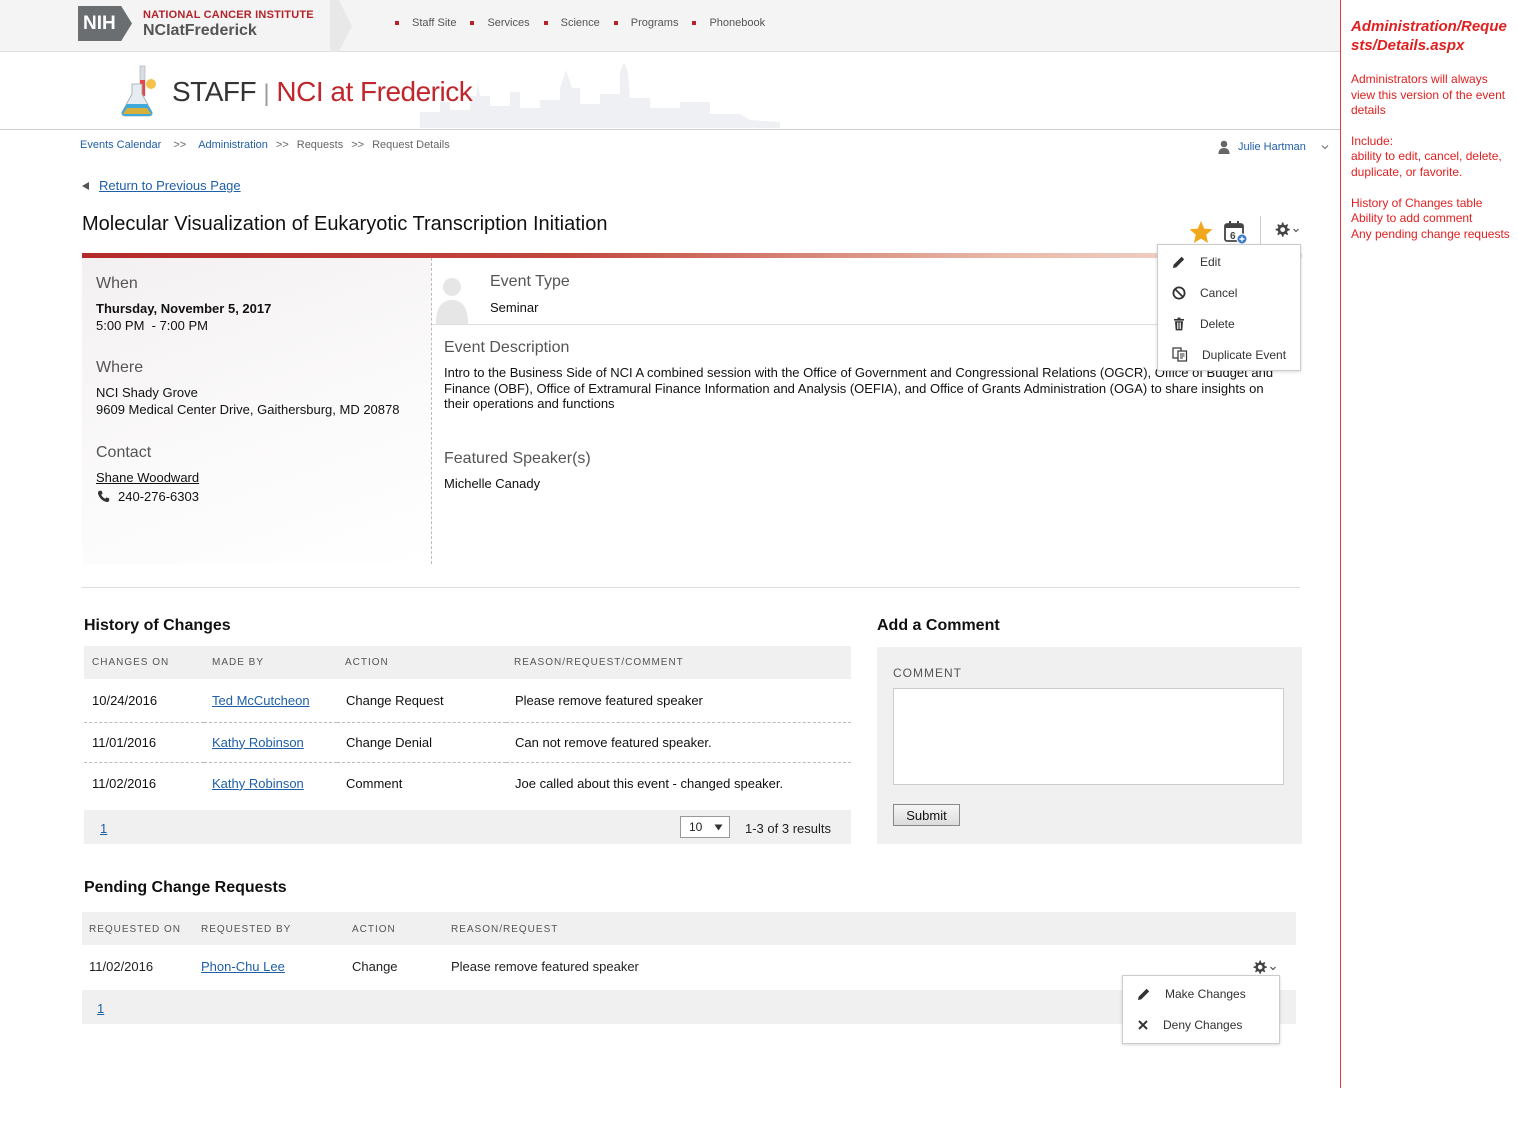 This screenshot has height=1126, width=1518. I want to click on banner-site-text: NCI at Frederick, so click(374, 91).